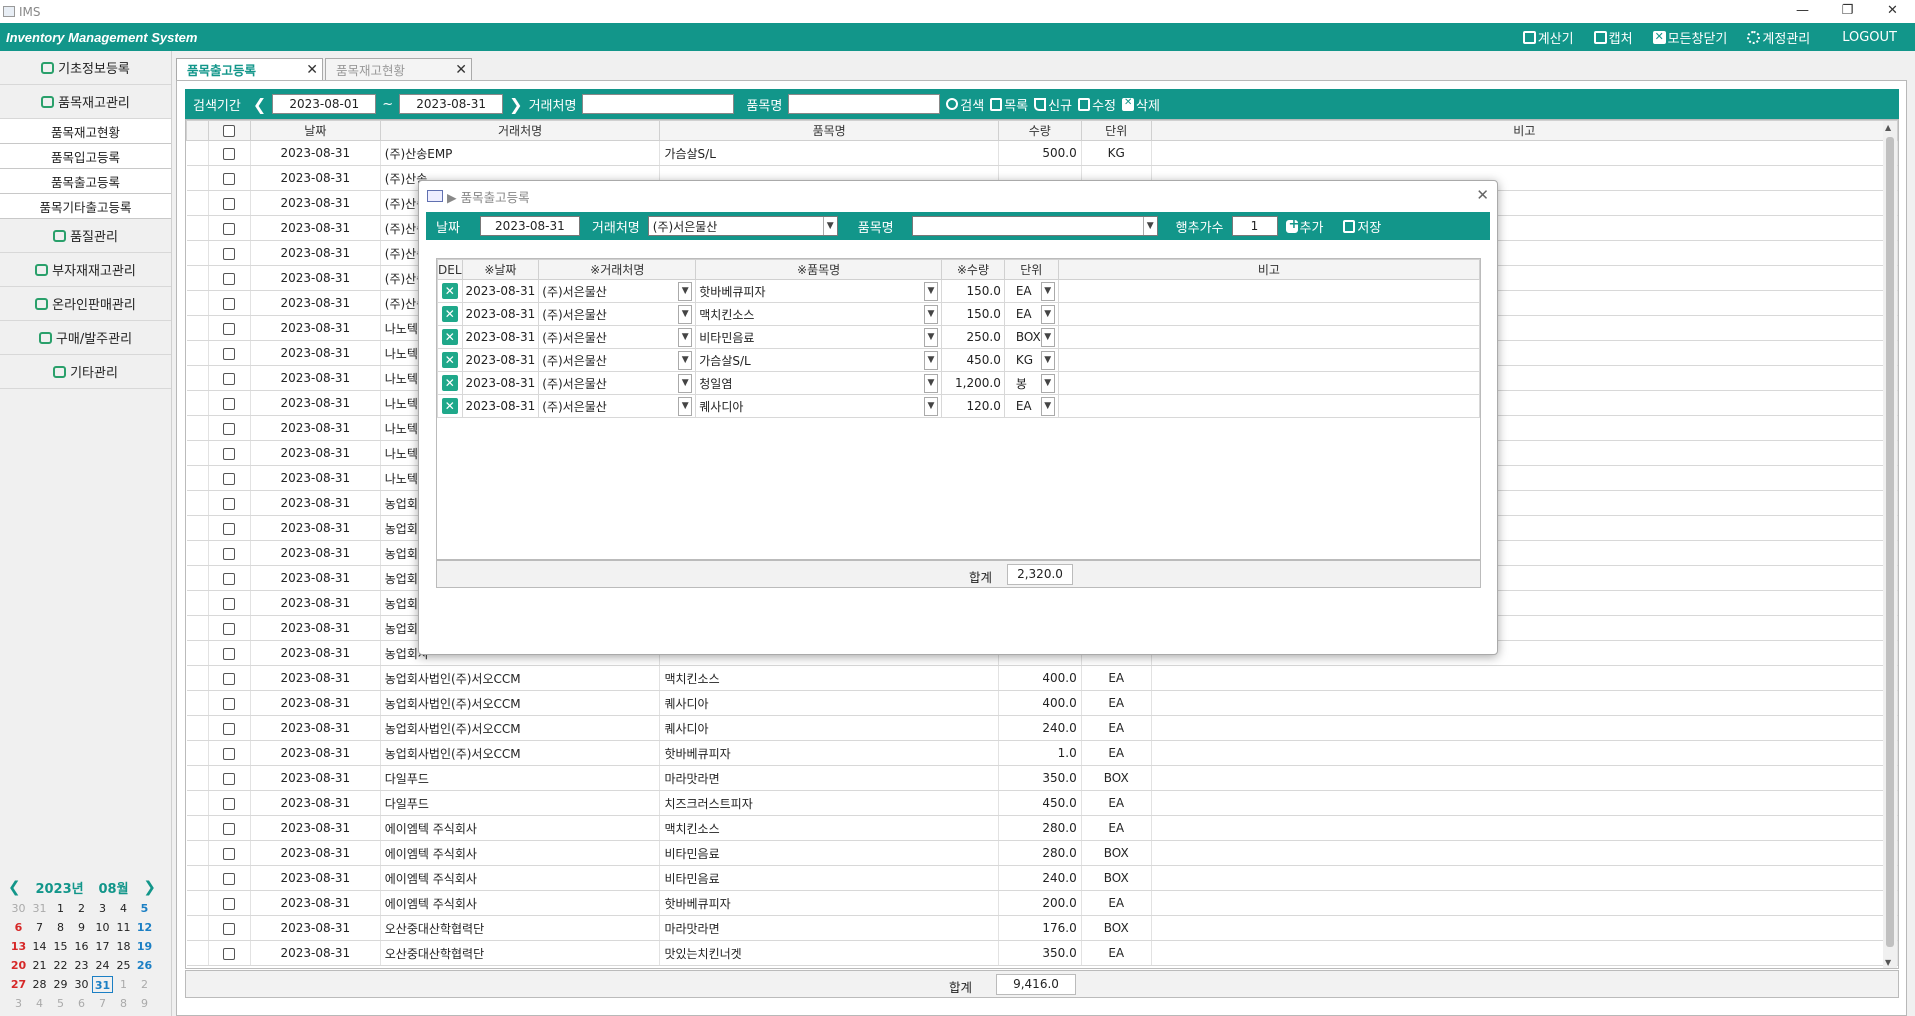 The image size is (1915, 1016). I want to click on table-row: 2023-08-31 농업회사법인(주)서오CCM 핫바베큐피자 1.0 EA, so click(1042, 753).